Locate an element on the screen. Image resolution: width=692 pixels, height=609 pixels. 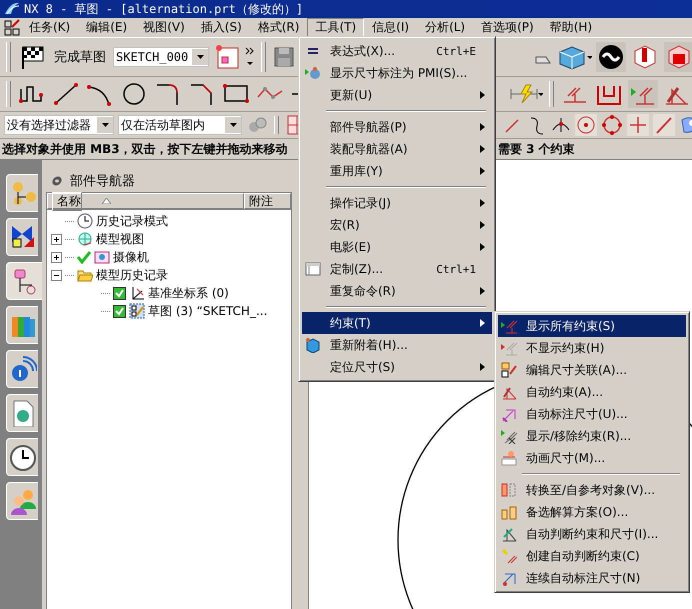
menu-item: 连续自动标注尺寸(N) is located at coordinates (592, 578).